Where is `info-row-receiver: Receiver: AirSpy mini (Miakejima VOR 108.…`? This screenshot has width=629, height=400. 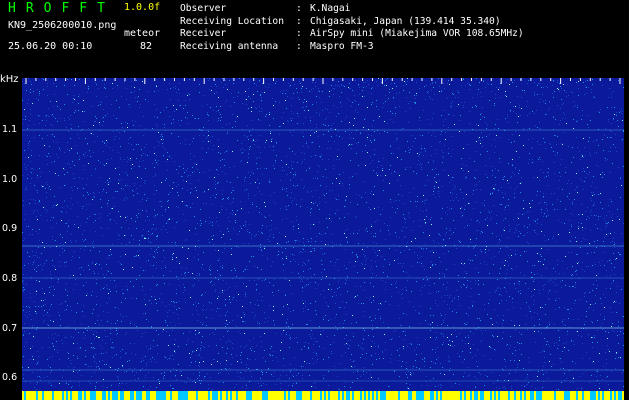
info-row-receiver: Receiver: AirSpy mini (Miakejima VOR 108.… is located at coordinates (352, 34).